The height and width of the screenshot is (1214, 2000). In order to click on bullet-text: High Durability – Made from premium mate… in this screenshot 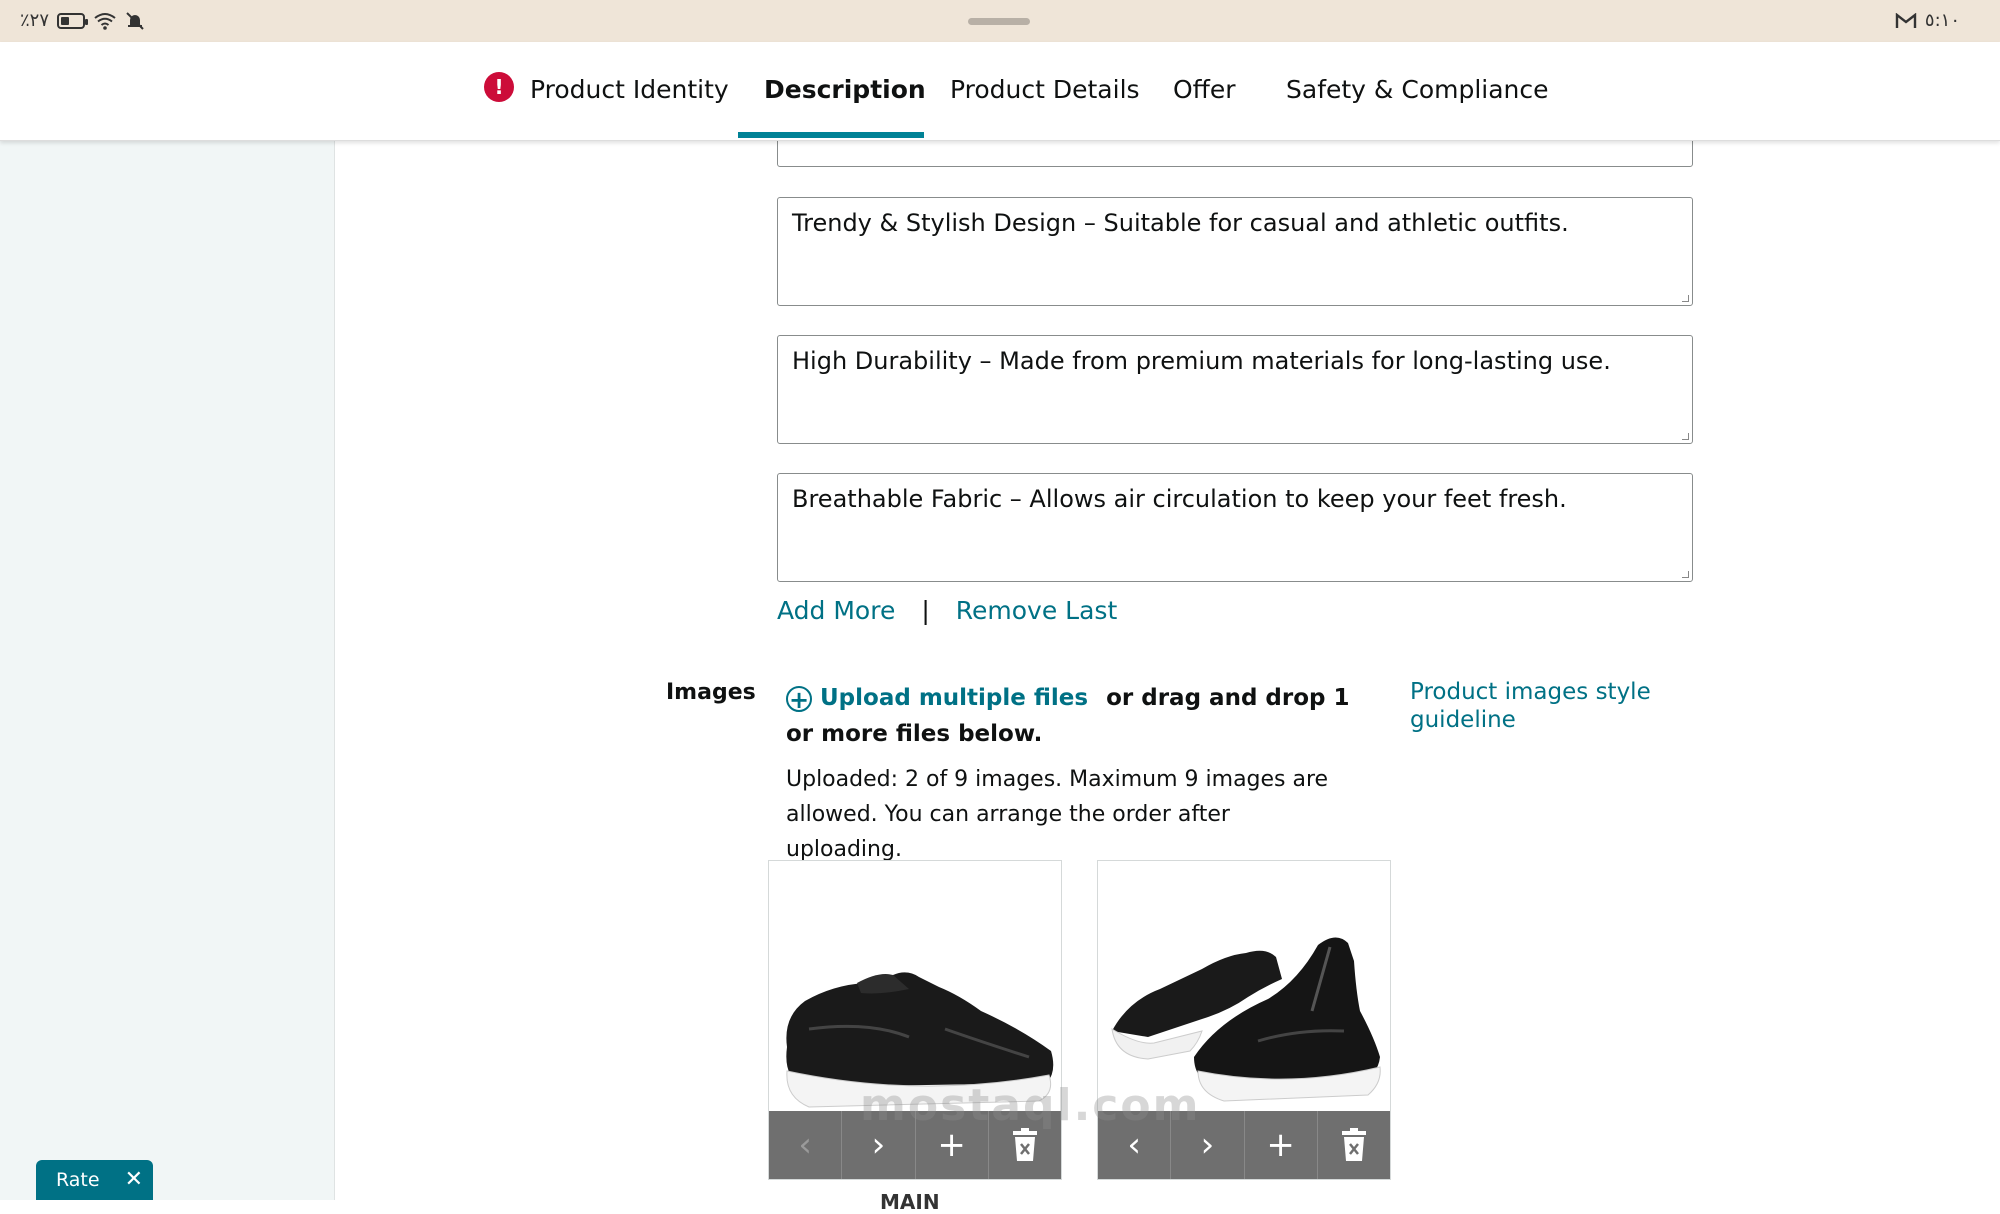, I will do `click(1201, 361)`.